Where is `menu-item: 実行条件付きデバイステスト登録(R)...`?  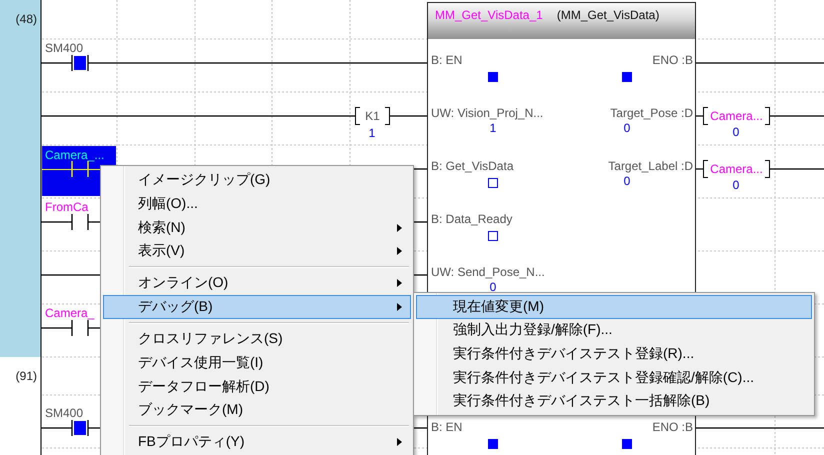 menu-item: 実行条件付きデバイステスト登録(R)... is located at coordinates (614, 354).